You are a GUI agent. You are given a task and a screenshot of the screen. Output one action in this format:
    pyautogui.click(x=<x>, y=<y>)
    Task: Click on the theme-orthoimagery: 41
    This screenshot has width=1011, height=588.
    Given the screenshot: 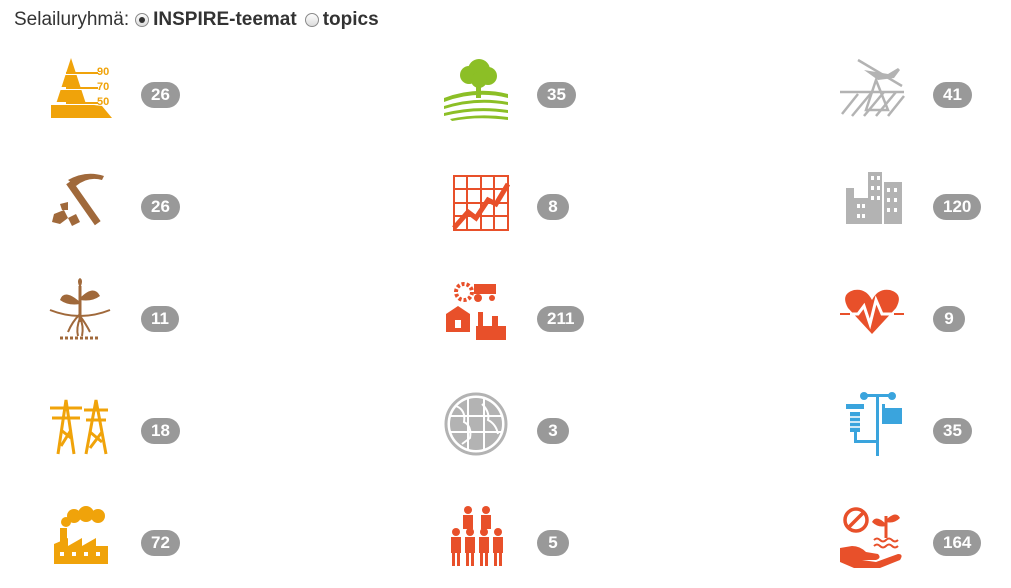 What is the action you would take?
    pyautogui.click(x=905, y=88)
    